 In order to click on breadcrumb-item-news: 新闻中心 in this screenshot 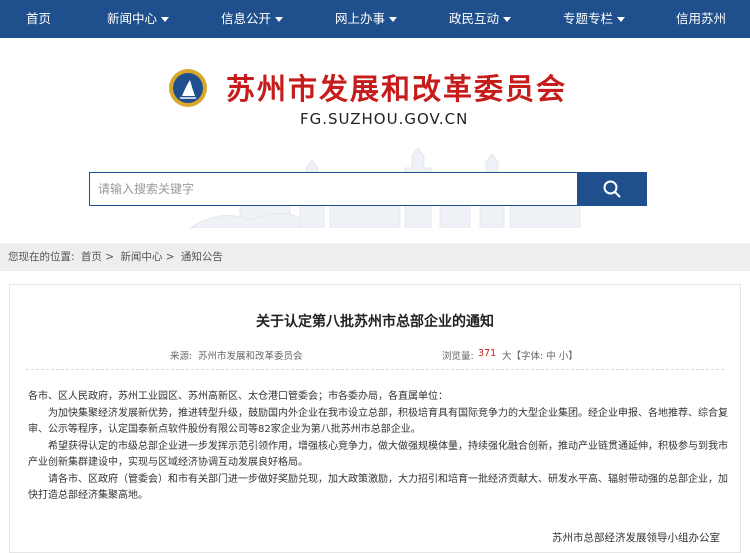, I will do `click(141, 257)`.